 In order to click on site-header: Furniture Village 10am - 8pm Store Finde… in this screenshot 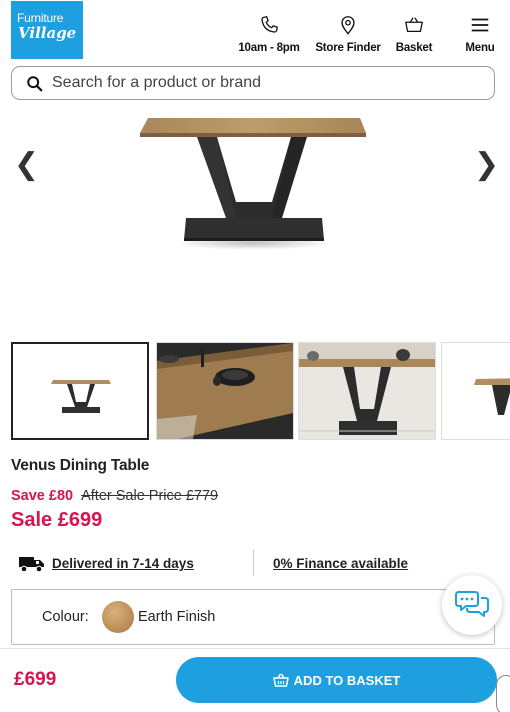, I will do `click(255, 31)`.